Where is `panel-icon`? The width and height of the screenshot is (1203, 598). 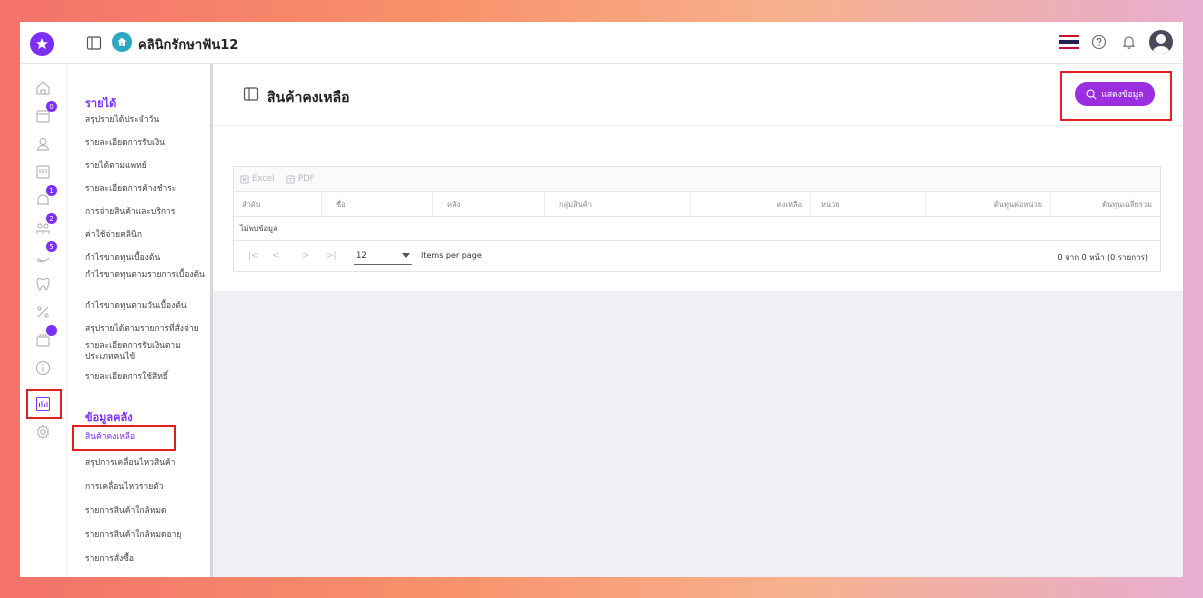
panel-icon is located at coordinates (251, 94).